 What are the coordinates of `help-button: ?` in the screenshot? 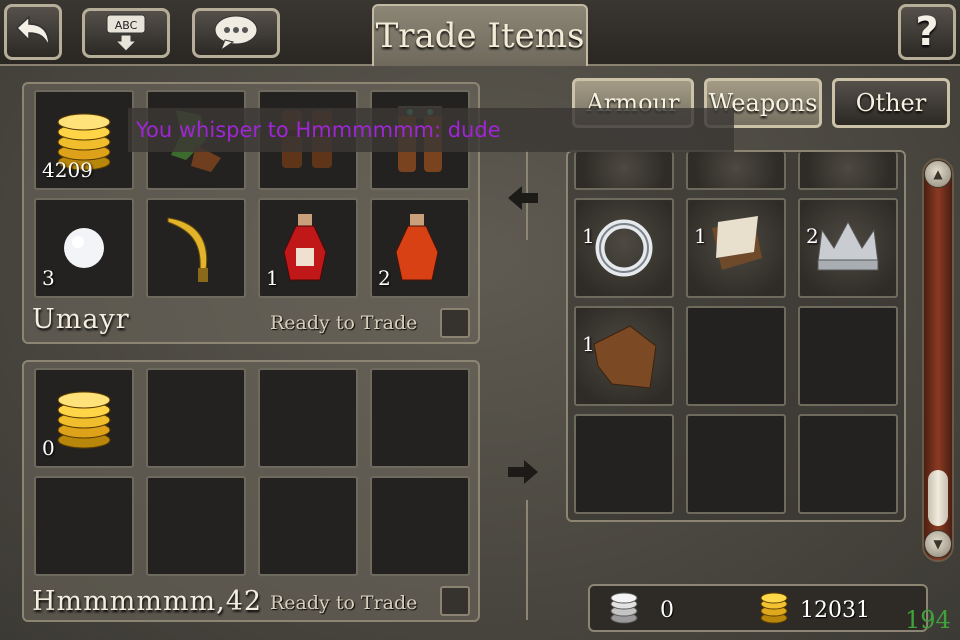 It's located at (927, 32).